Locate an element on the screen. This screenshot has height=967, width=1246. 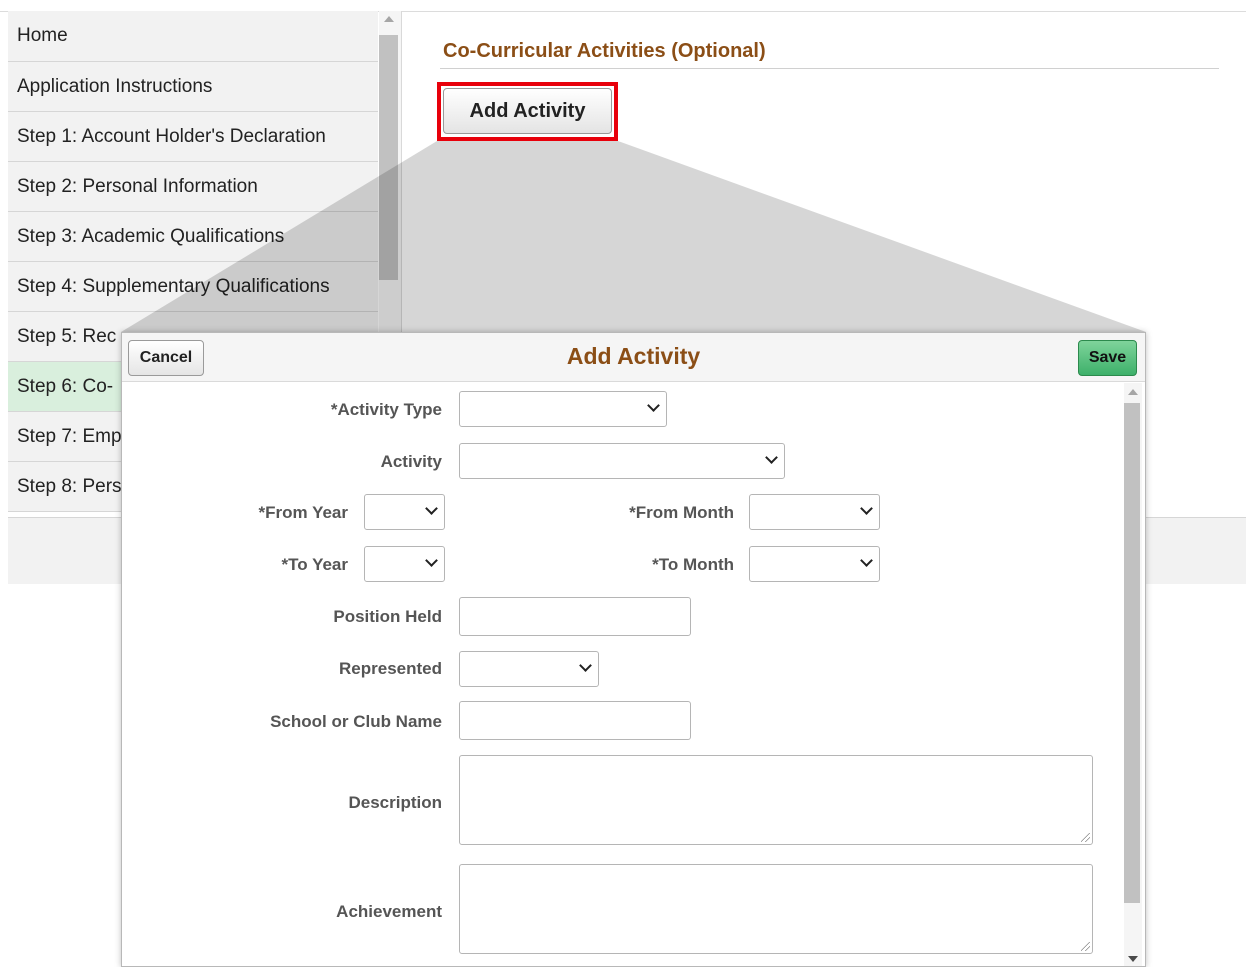
sidebar-item-step-4: Step 4: Supplementary Qualifications is located at coordinates (193, 287).